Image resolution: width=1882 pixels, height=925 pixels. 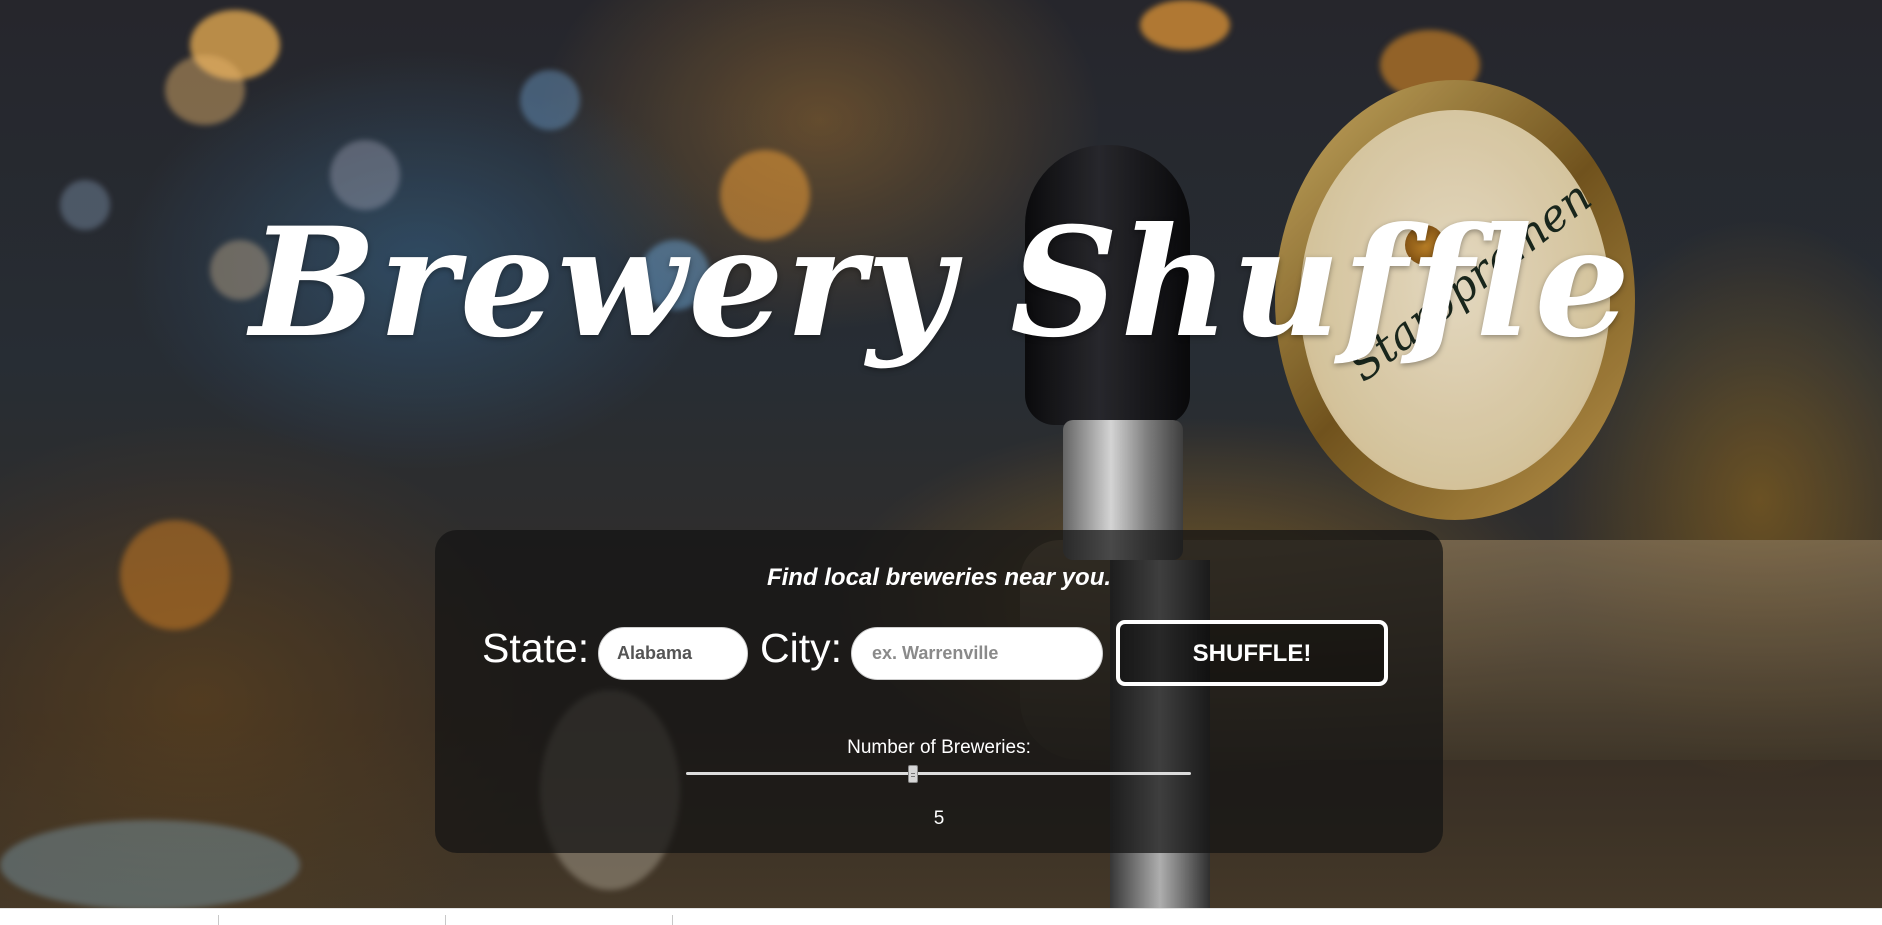 What do you see at coordinates (977, 653) in the screenshot?
I see `city-input` at bounding box center [977, 653].